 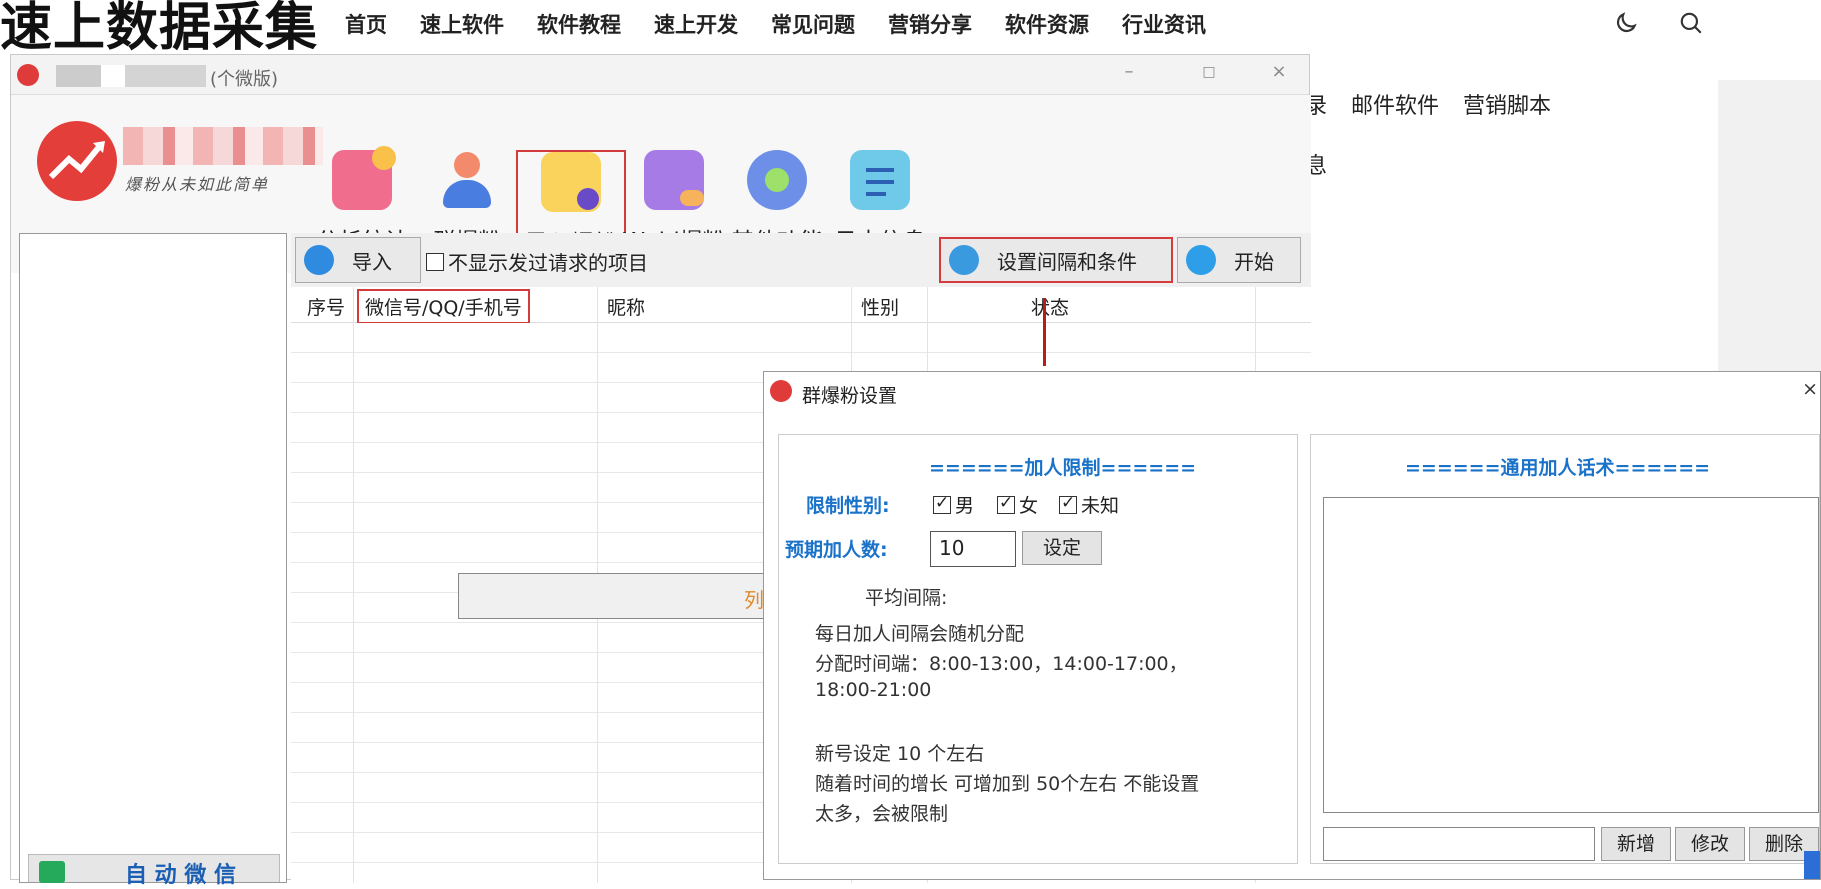 What do you see at coordinates (623, 596) in the screenshot?
I see `column-settings-box: 列` at bounding box center [623, 596].